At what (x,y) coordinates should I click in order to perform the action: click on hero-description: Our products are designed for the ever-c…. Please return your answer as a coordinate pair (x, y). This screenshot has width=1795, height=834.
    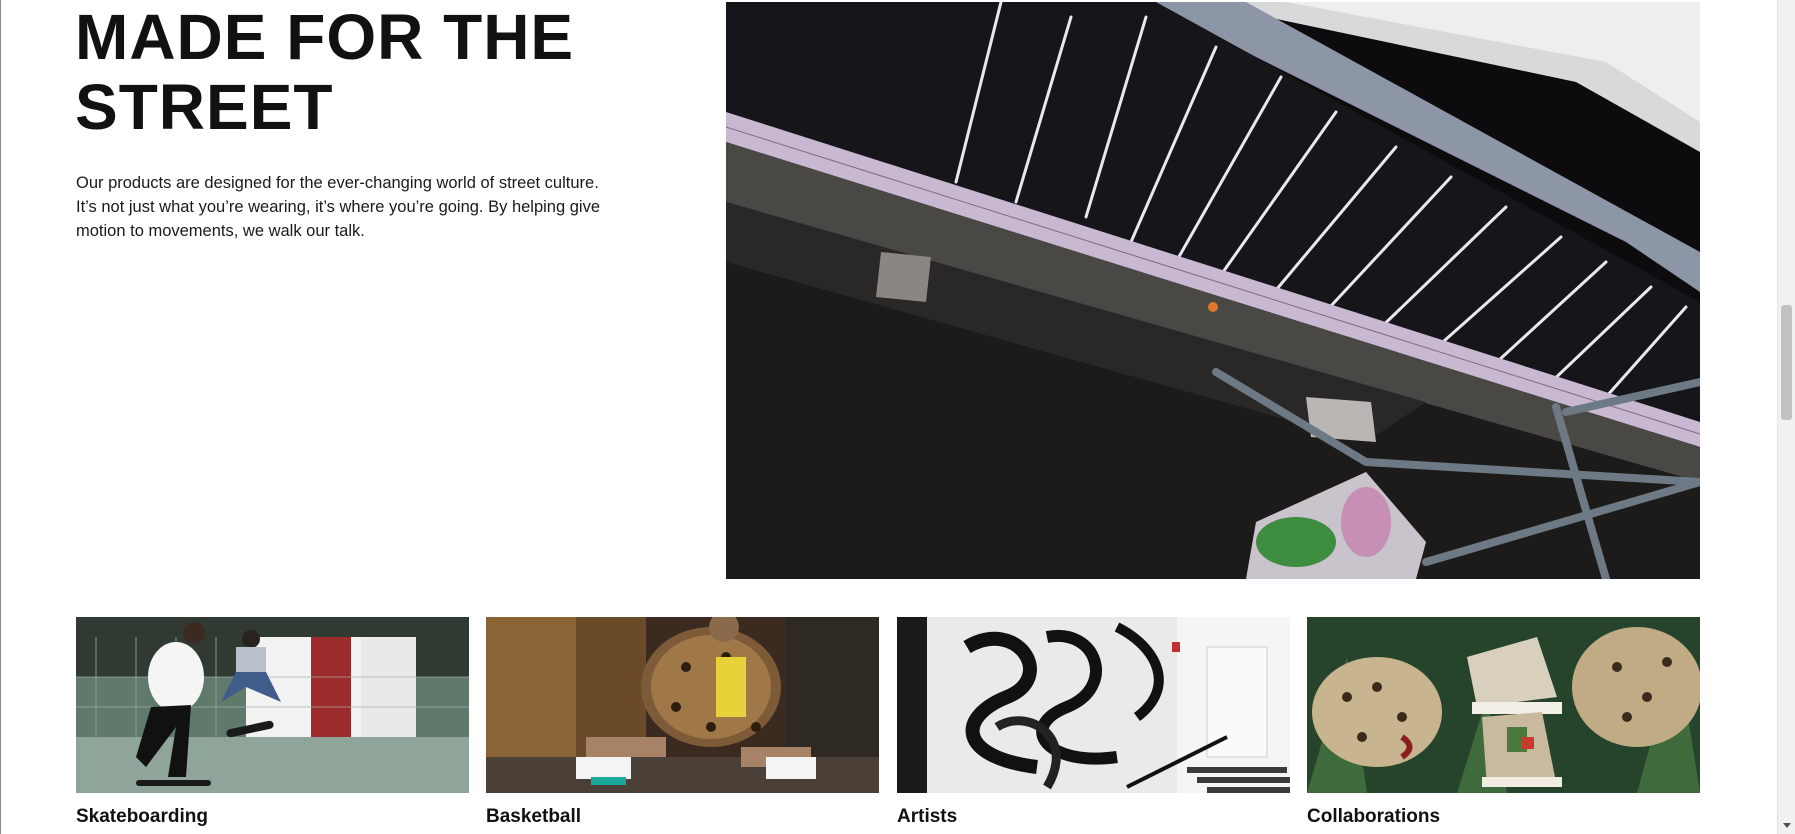
    Looking at the image, I should click on (361, 207).